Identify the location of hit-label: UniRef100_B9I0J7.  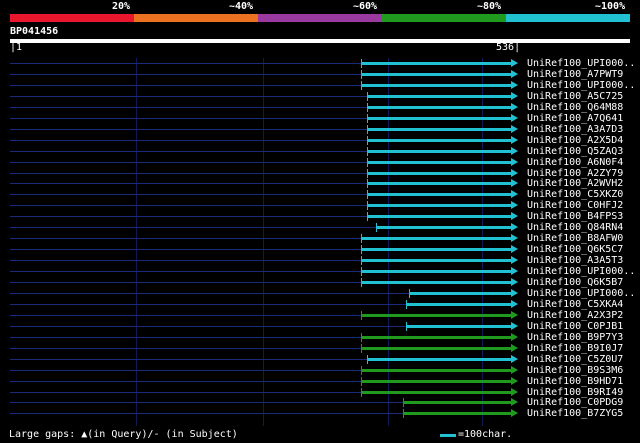
(575, 348).